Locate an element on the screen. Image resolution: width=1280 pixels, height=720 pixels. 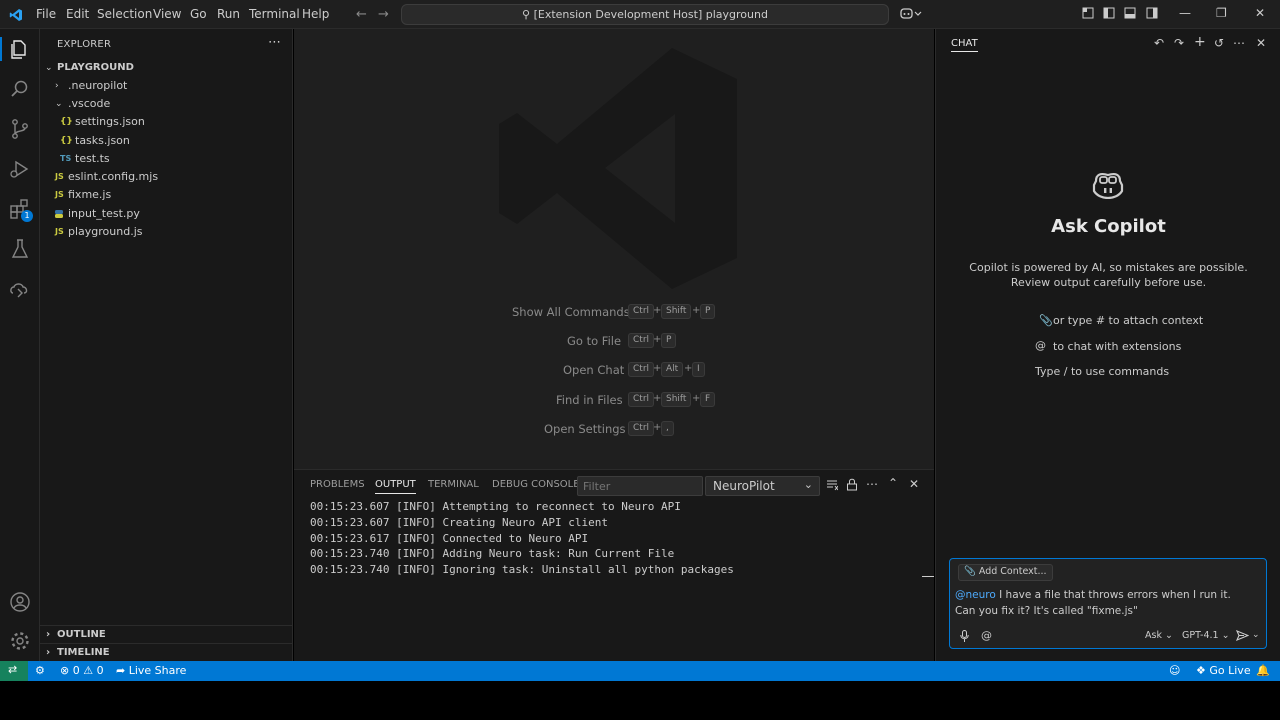
copilot-menu-icon is located at coordinates (911, 14).